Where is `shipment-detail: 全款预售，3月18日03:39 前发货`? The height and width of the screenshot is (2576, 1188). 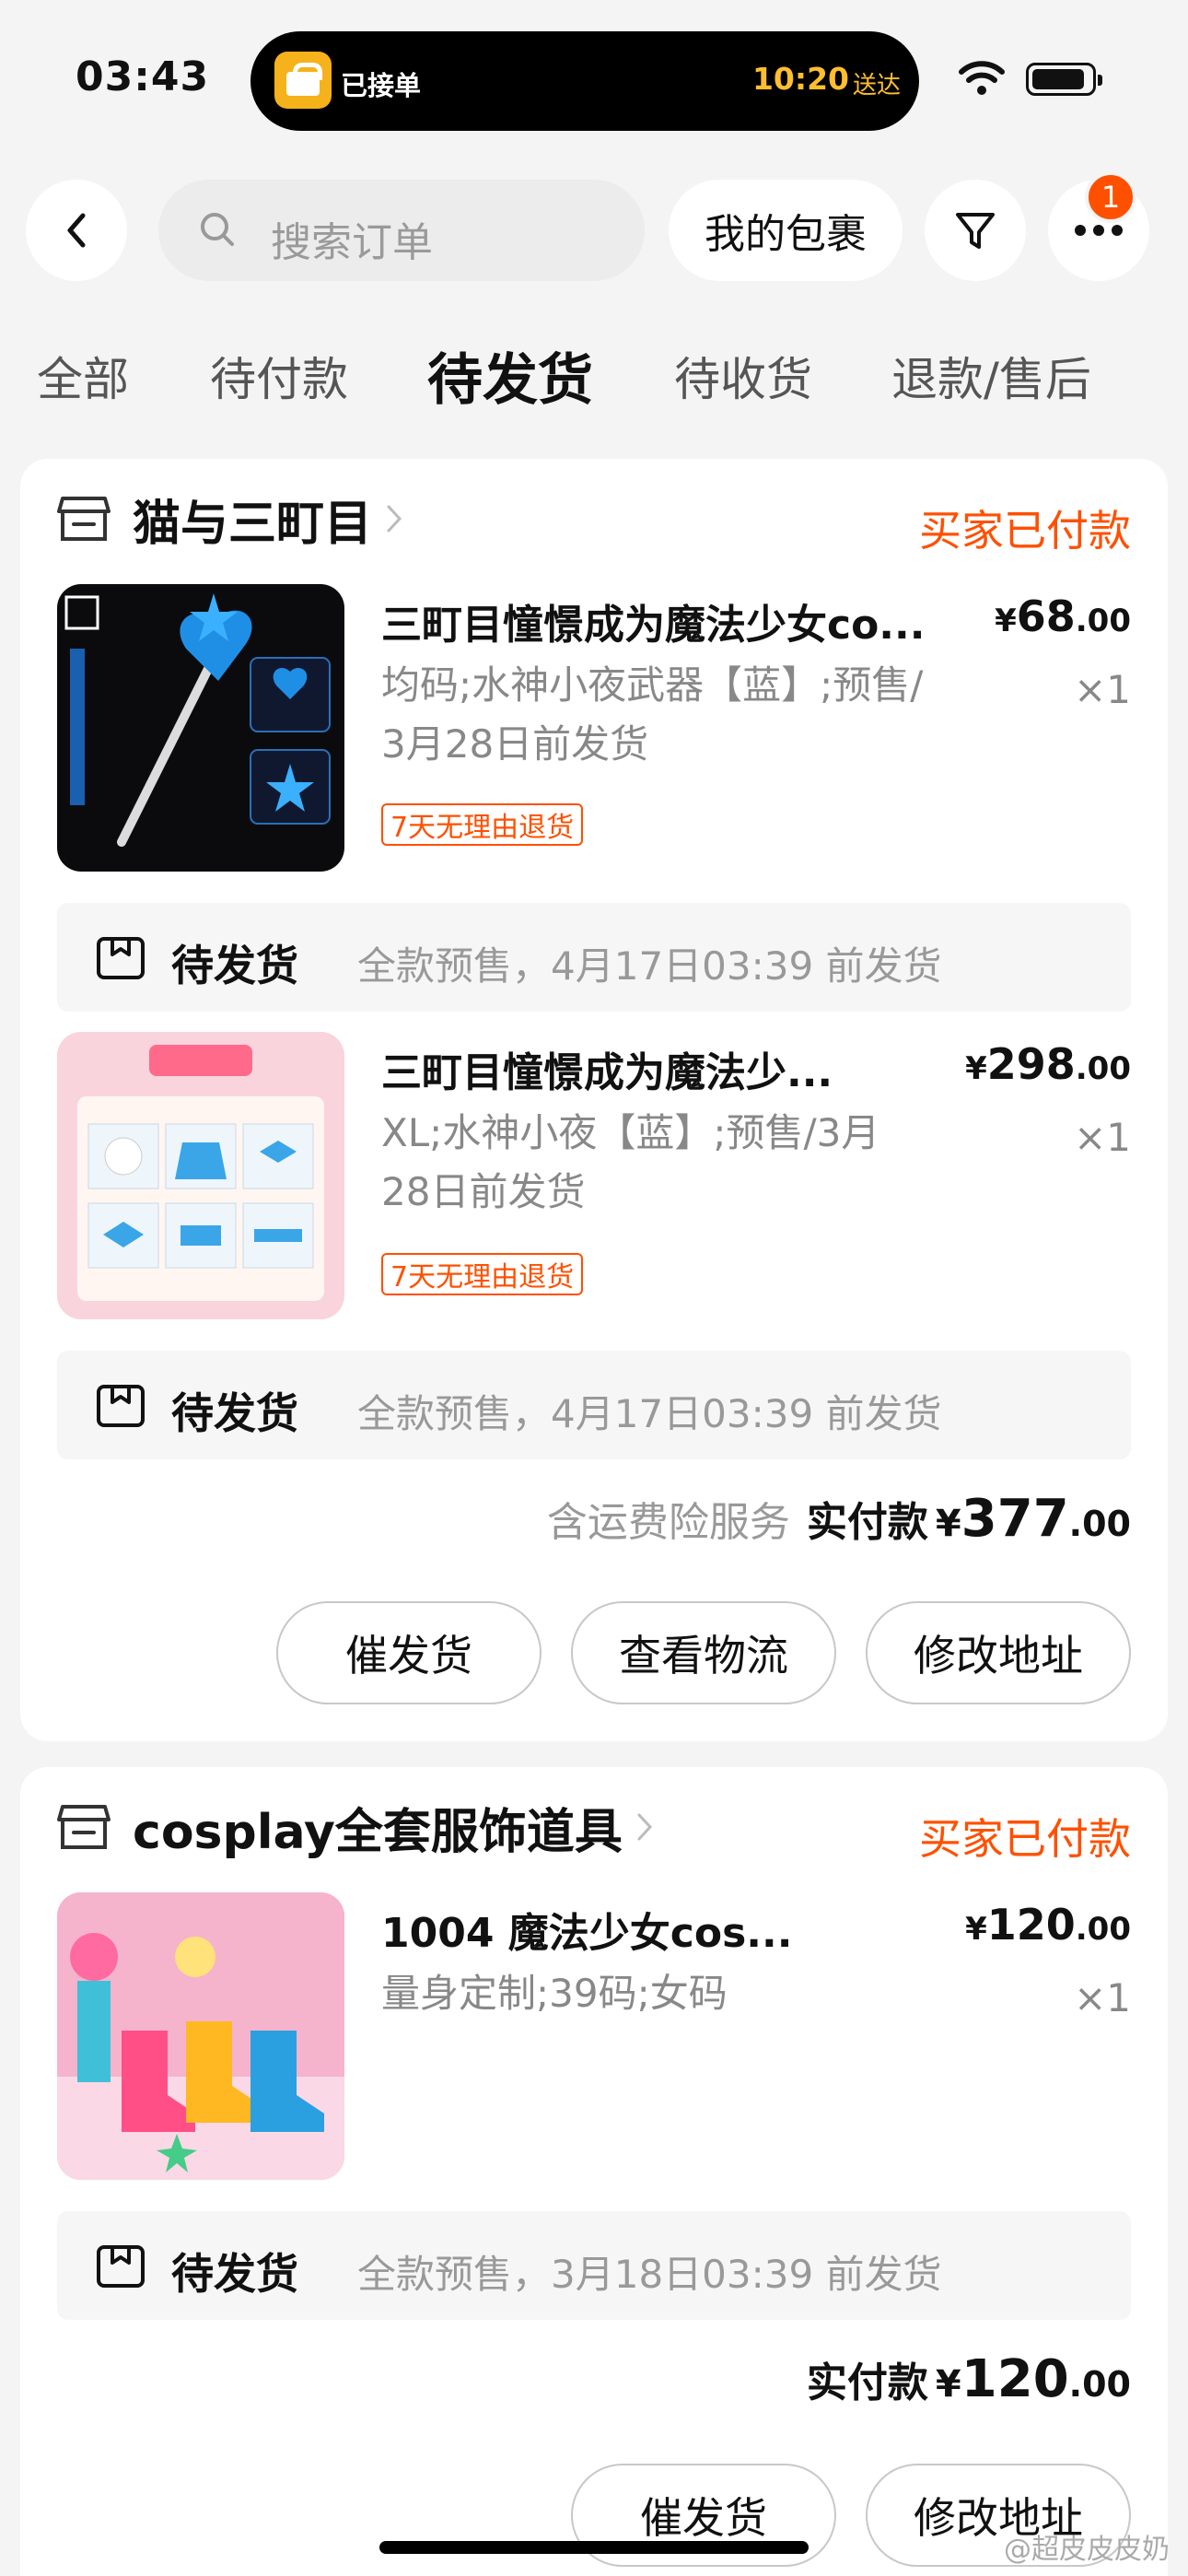 shipment-detail: 全款预售，3月18日03:39 前发货 is located at coordinates (649, 2274).